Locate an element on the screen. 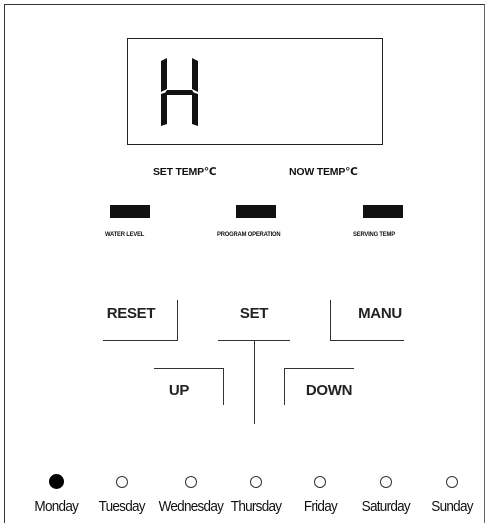  down-button: DOWN is located at coordinates (329, 390).